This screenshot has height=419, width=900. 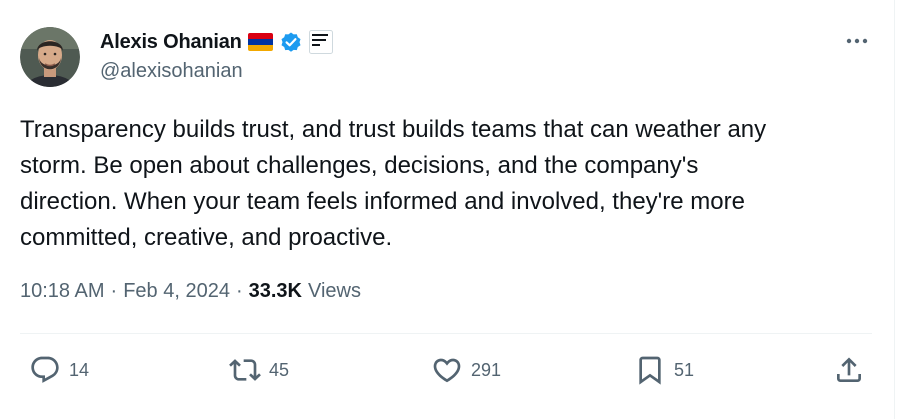 I want to click on like-count: 291, so click(x=486, y=369).